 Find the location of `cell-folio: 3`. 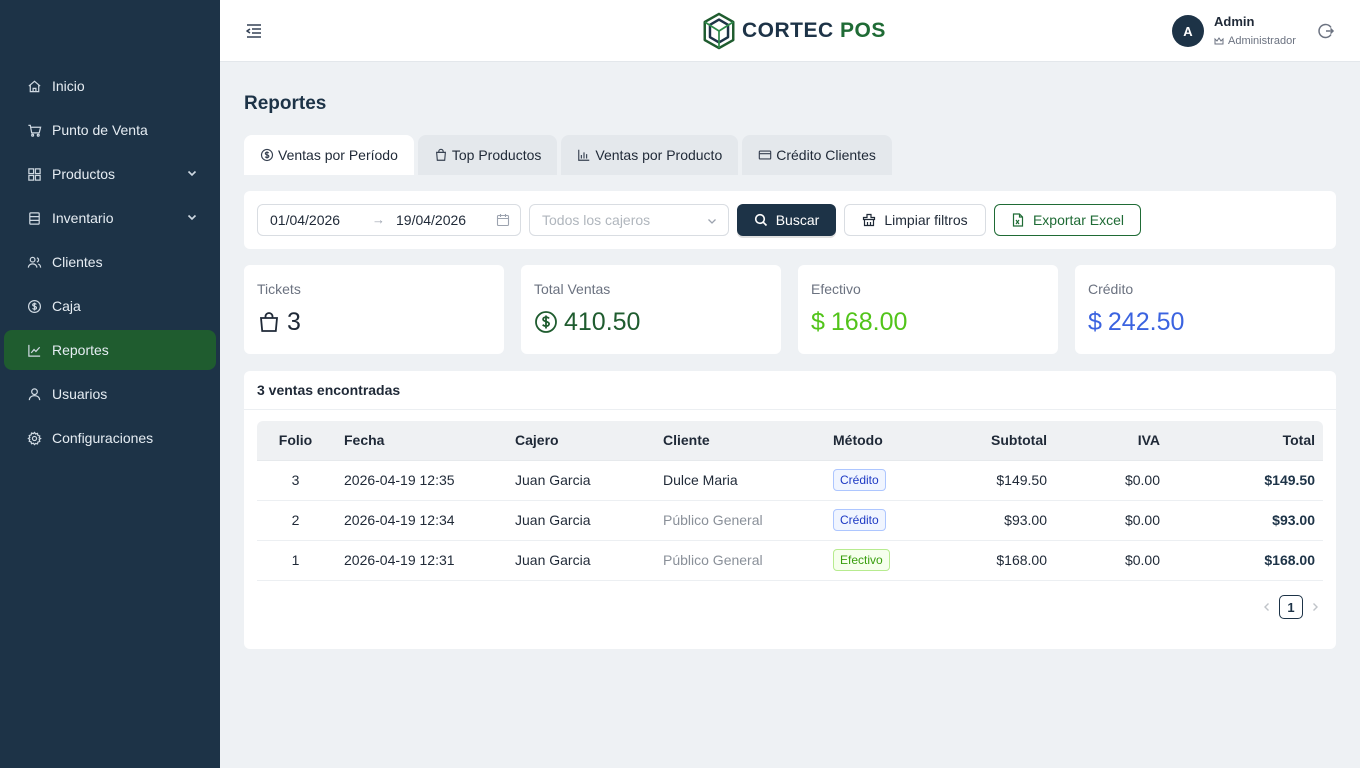

cell-folio: 3 is located at coordinates (295, 480).